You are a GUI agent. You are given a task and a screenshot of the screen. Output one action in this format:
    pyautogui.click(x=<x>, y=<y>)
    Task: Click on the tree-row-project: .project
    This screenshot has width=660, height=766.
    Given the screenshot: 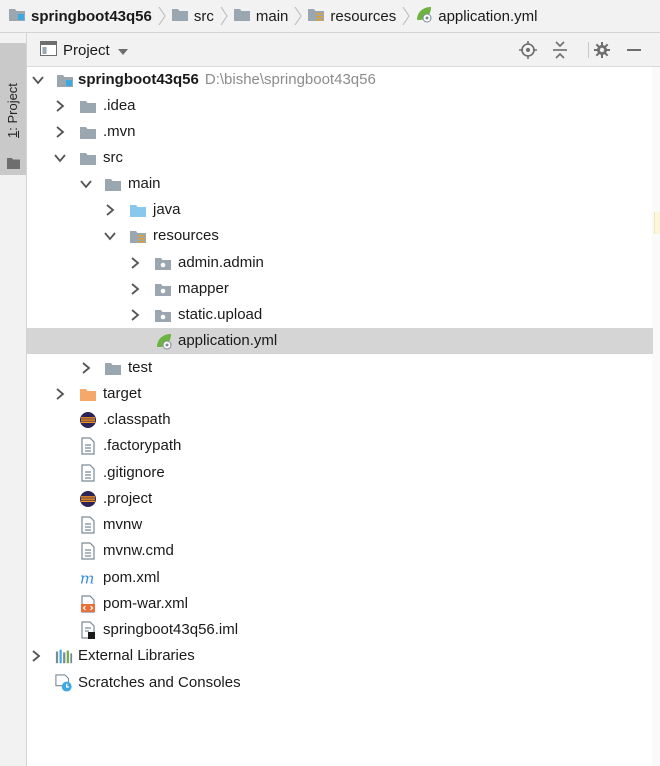 What is the action you would take?
    pyautogui.click(x=340, y=499)
    